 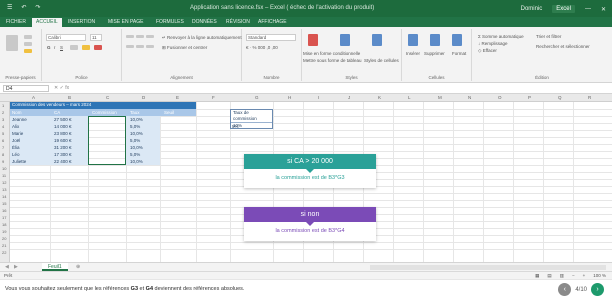 What do you see at coordinates (548, 36) in the screenshot?
I see `sort-button: Trier et filtrer` at bounding box center [548, 36].